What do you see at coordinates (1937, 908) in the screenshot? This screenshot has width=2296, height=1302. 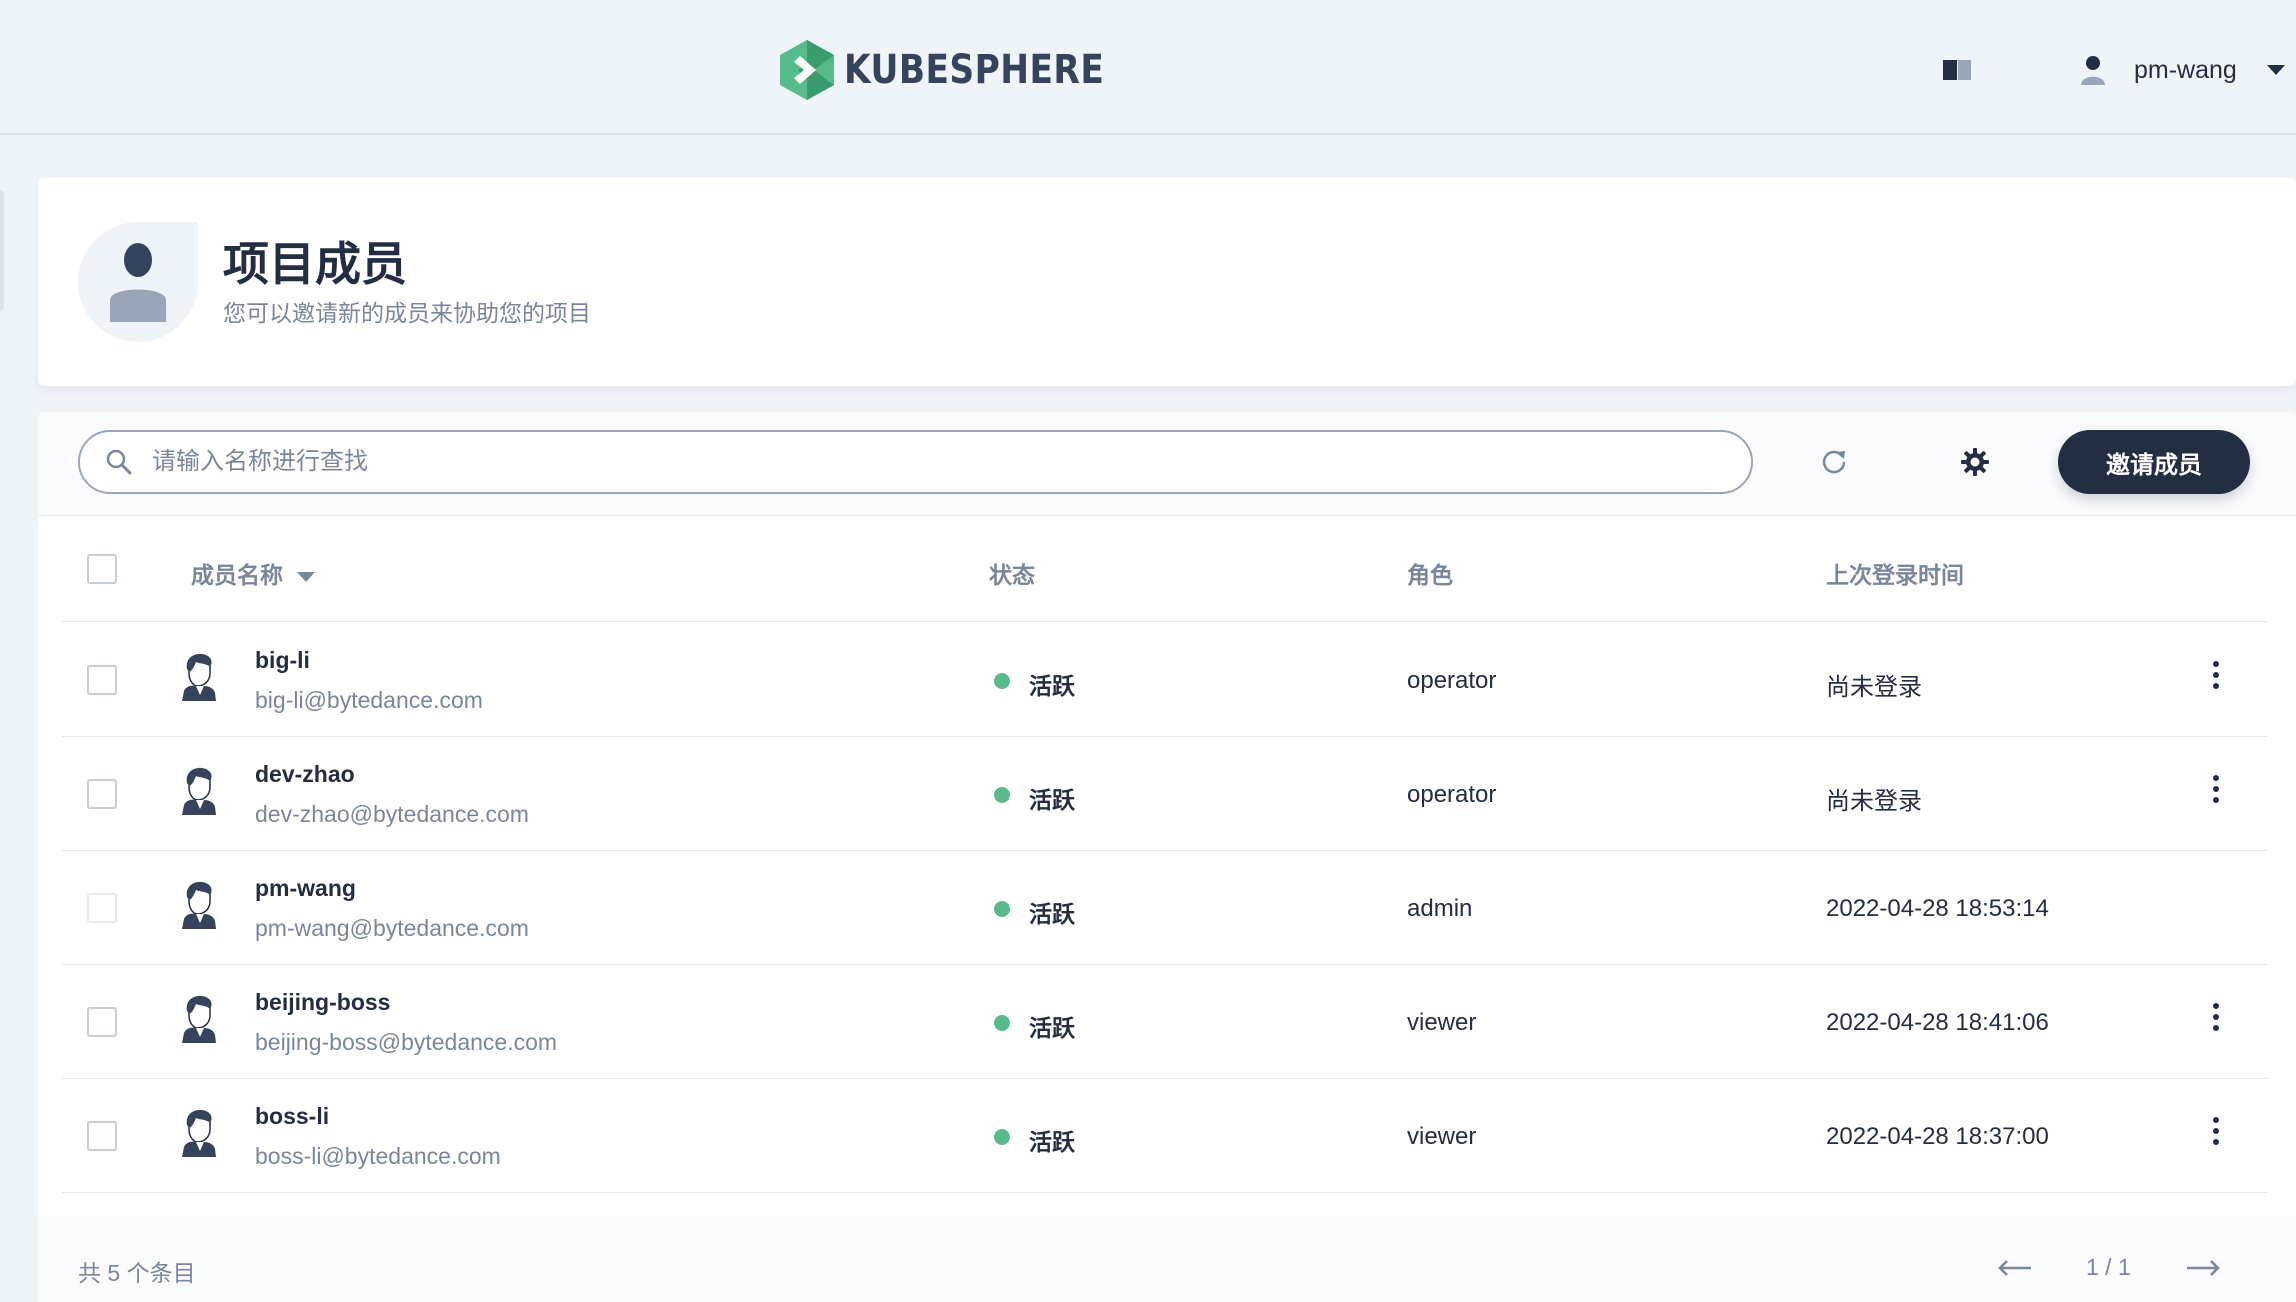 I see `member-last-login: 2022-04-28 18:53:14` at bounding box center [1937, 908].